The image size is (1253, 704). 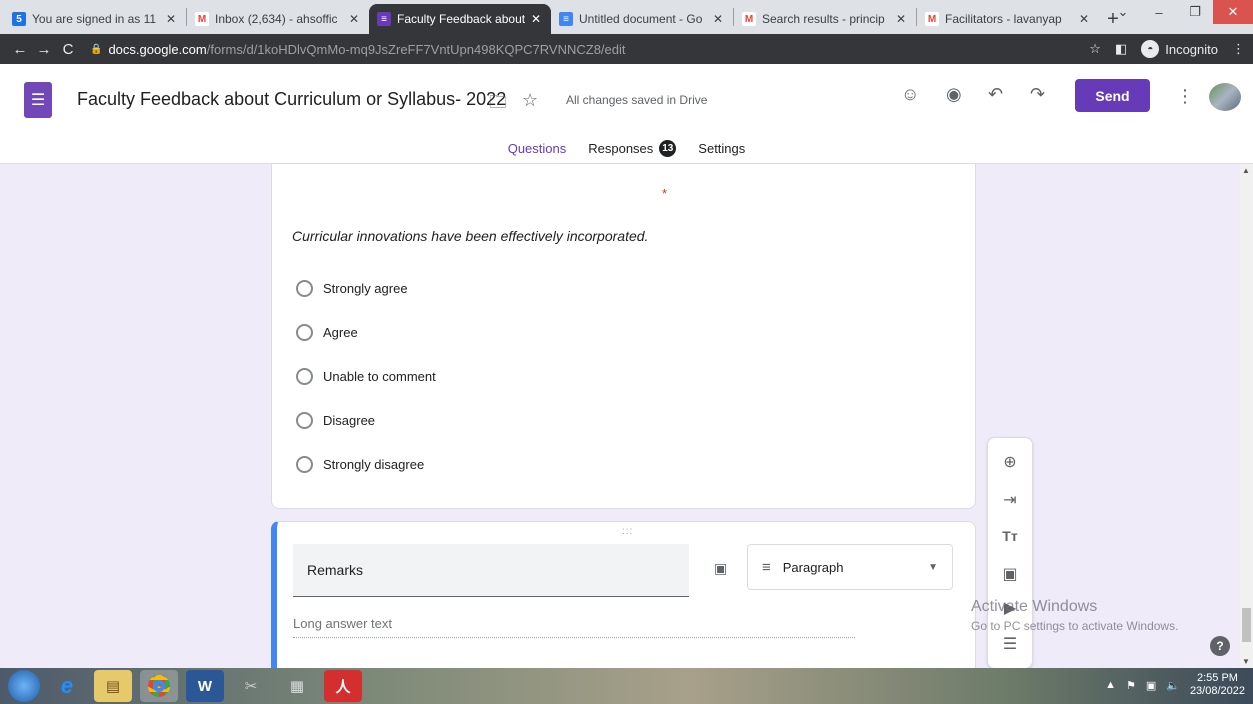 What do you see at coordinates (278, 19) in the screenshot?
I see `browser-tab: M Inbox (2,634) - ahsoffic ✕` at bounding box center [278, 19].